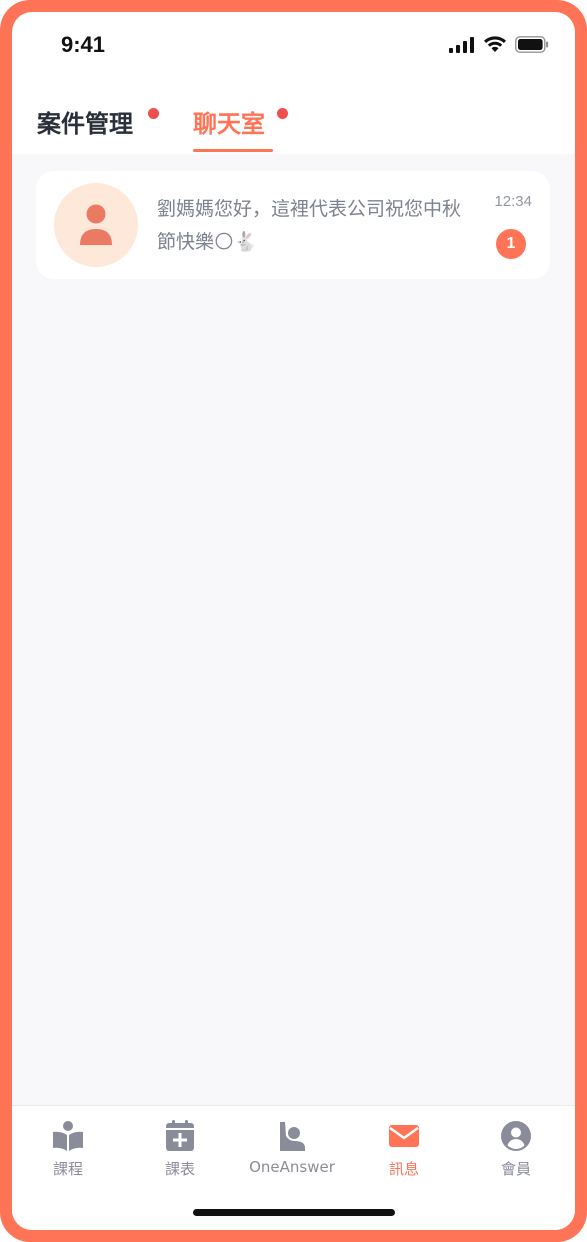  I want to click on nav-item-member: 會員, so click(516, 1149).